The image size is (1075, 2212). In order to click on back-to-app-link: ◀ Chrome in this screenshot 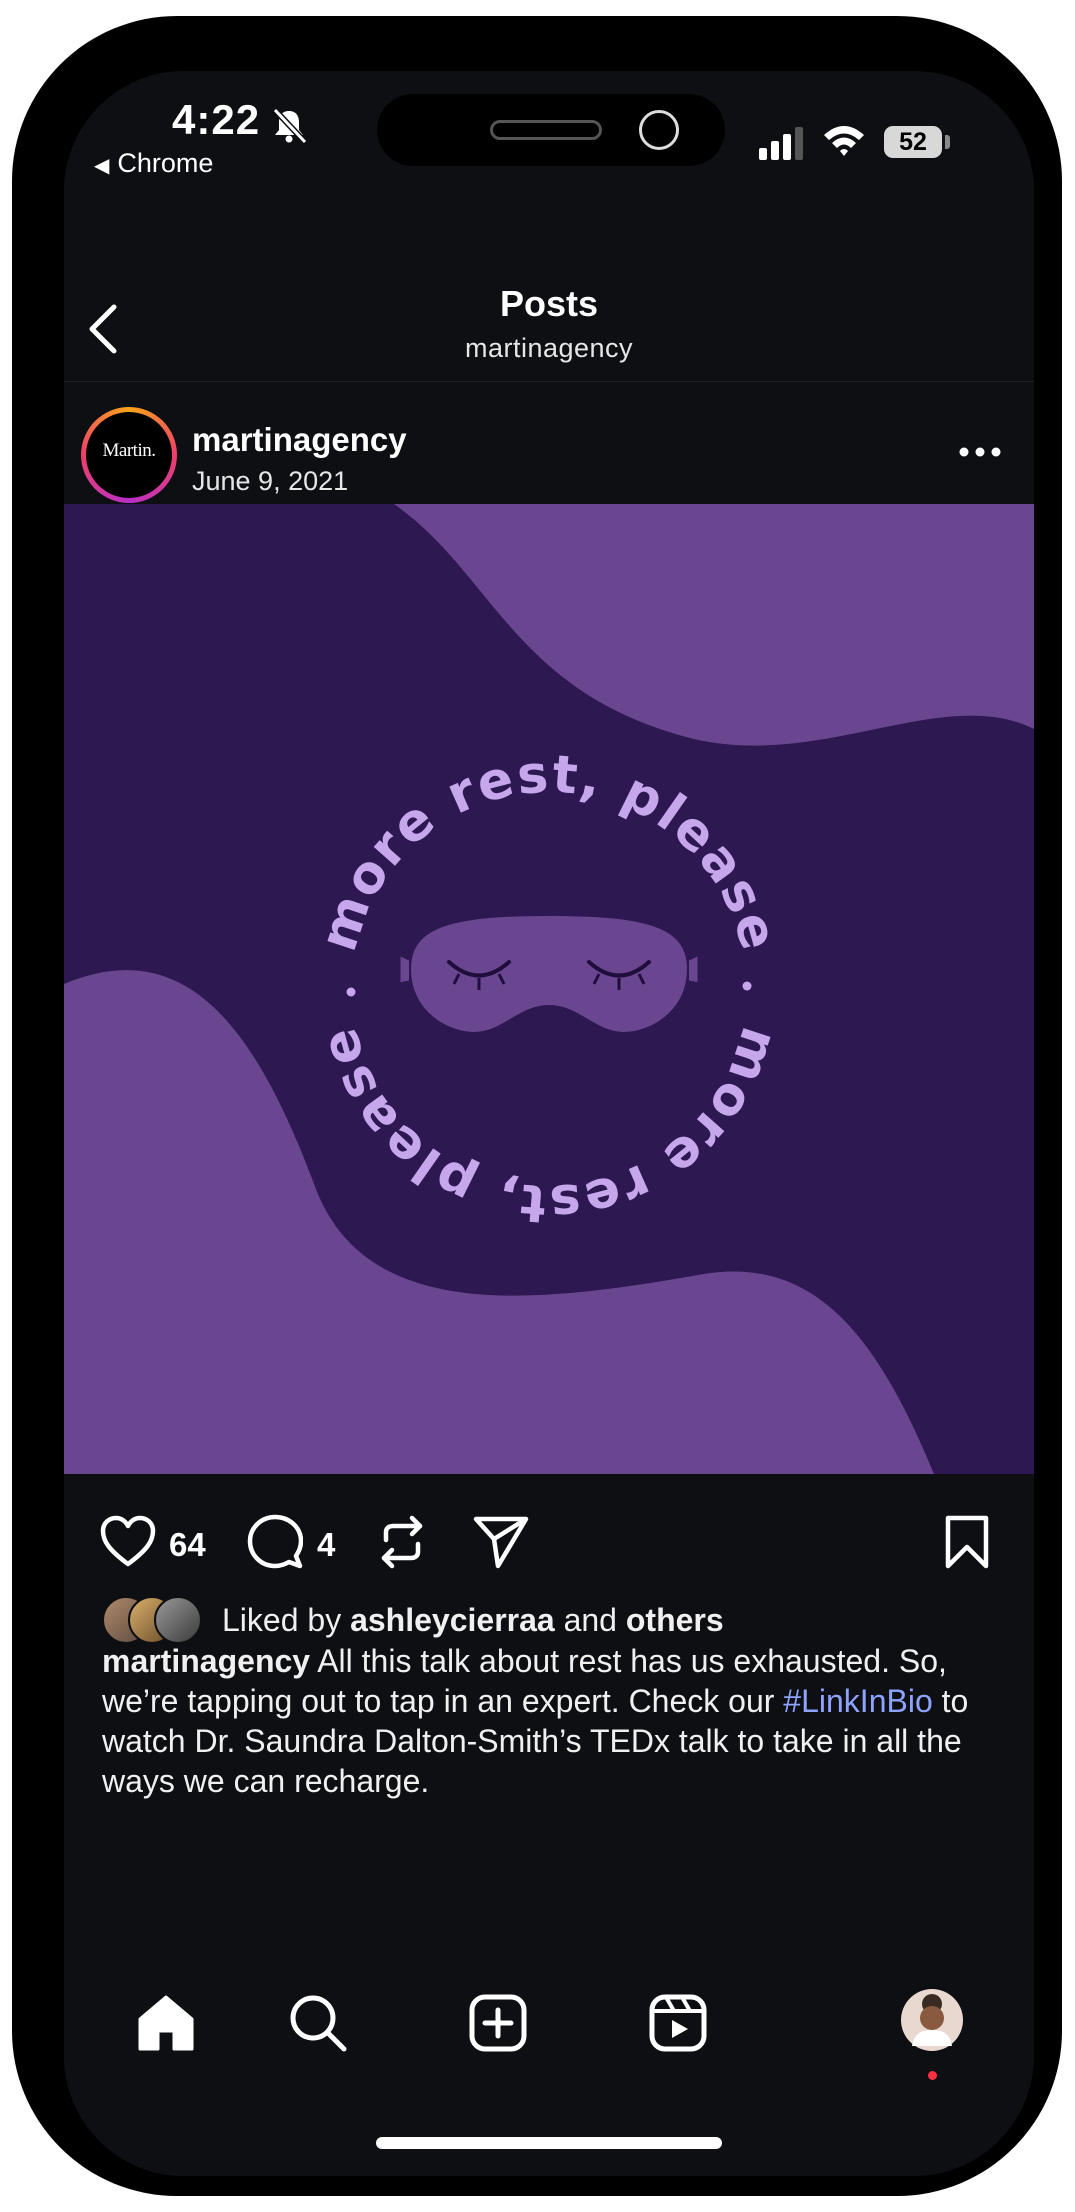, I will do `click(153, 163)`.